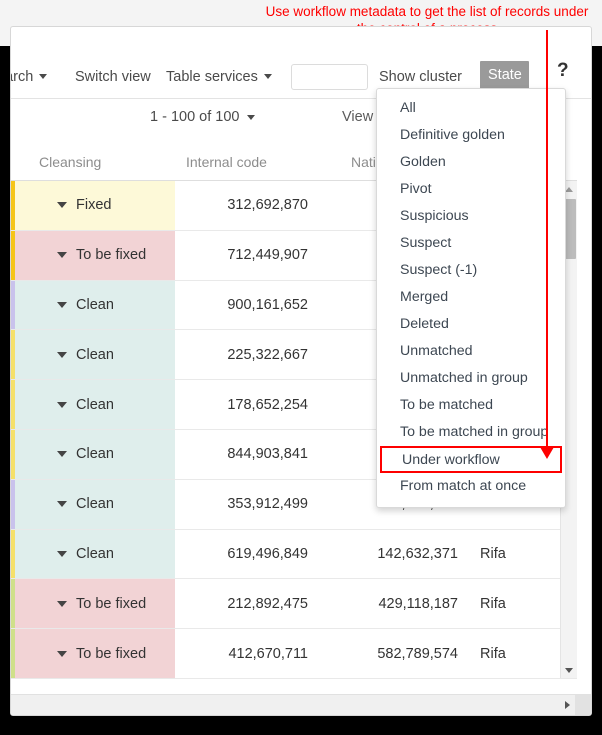  I want to click on scroll-right-icon, so click(567, 705).